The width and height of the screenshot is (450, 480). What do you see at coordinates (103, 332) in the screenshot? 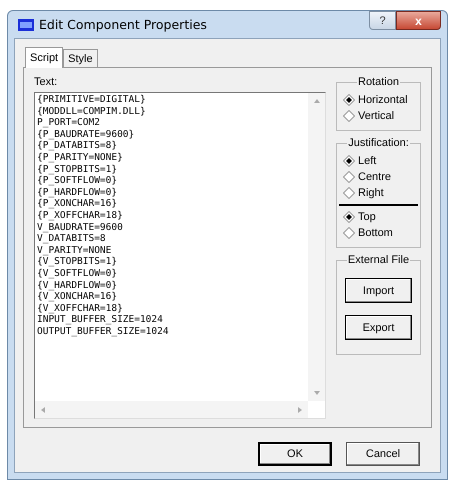
I see `script-line: OUTPUT_BUFFER_SIZE=1024` at bounding box center [103, 332].